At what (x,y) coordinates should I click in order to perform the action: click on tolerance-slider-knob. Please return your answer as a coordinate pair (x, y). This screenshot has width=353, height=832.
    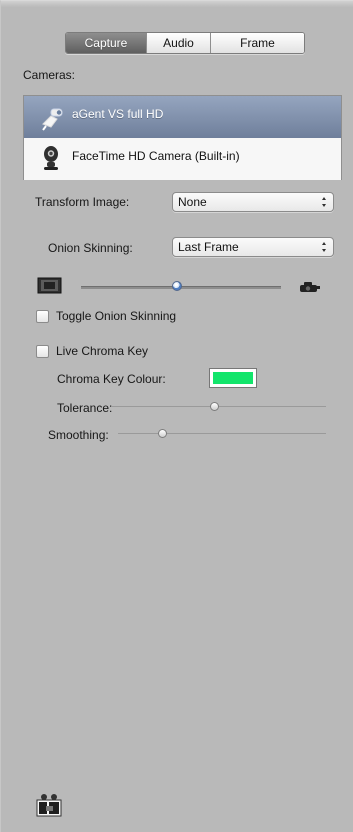
    Looking at the image, I should click on (214, 406).